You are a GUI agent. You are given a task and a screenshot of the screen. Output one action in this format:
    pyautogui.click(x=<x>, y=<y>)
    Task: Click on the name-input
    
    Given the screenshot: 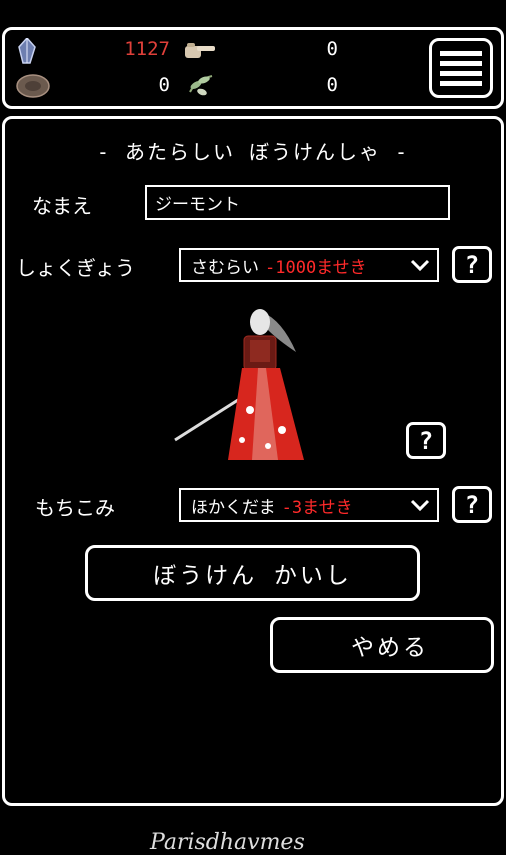 What is the action you would take?
    pyautogui.click(x=297, y=202)
    